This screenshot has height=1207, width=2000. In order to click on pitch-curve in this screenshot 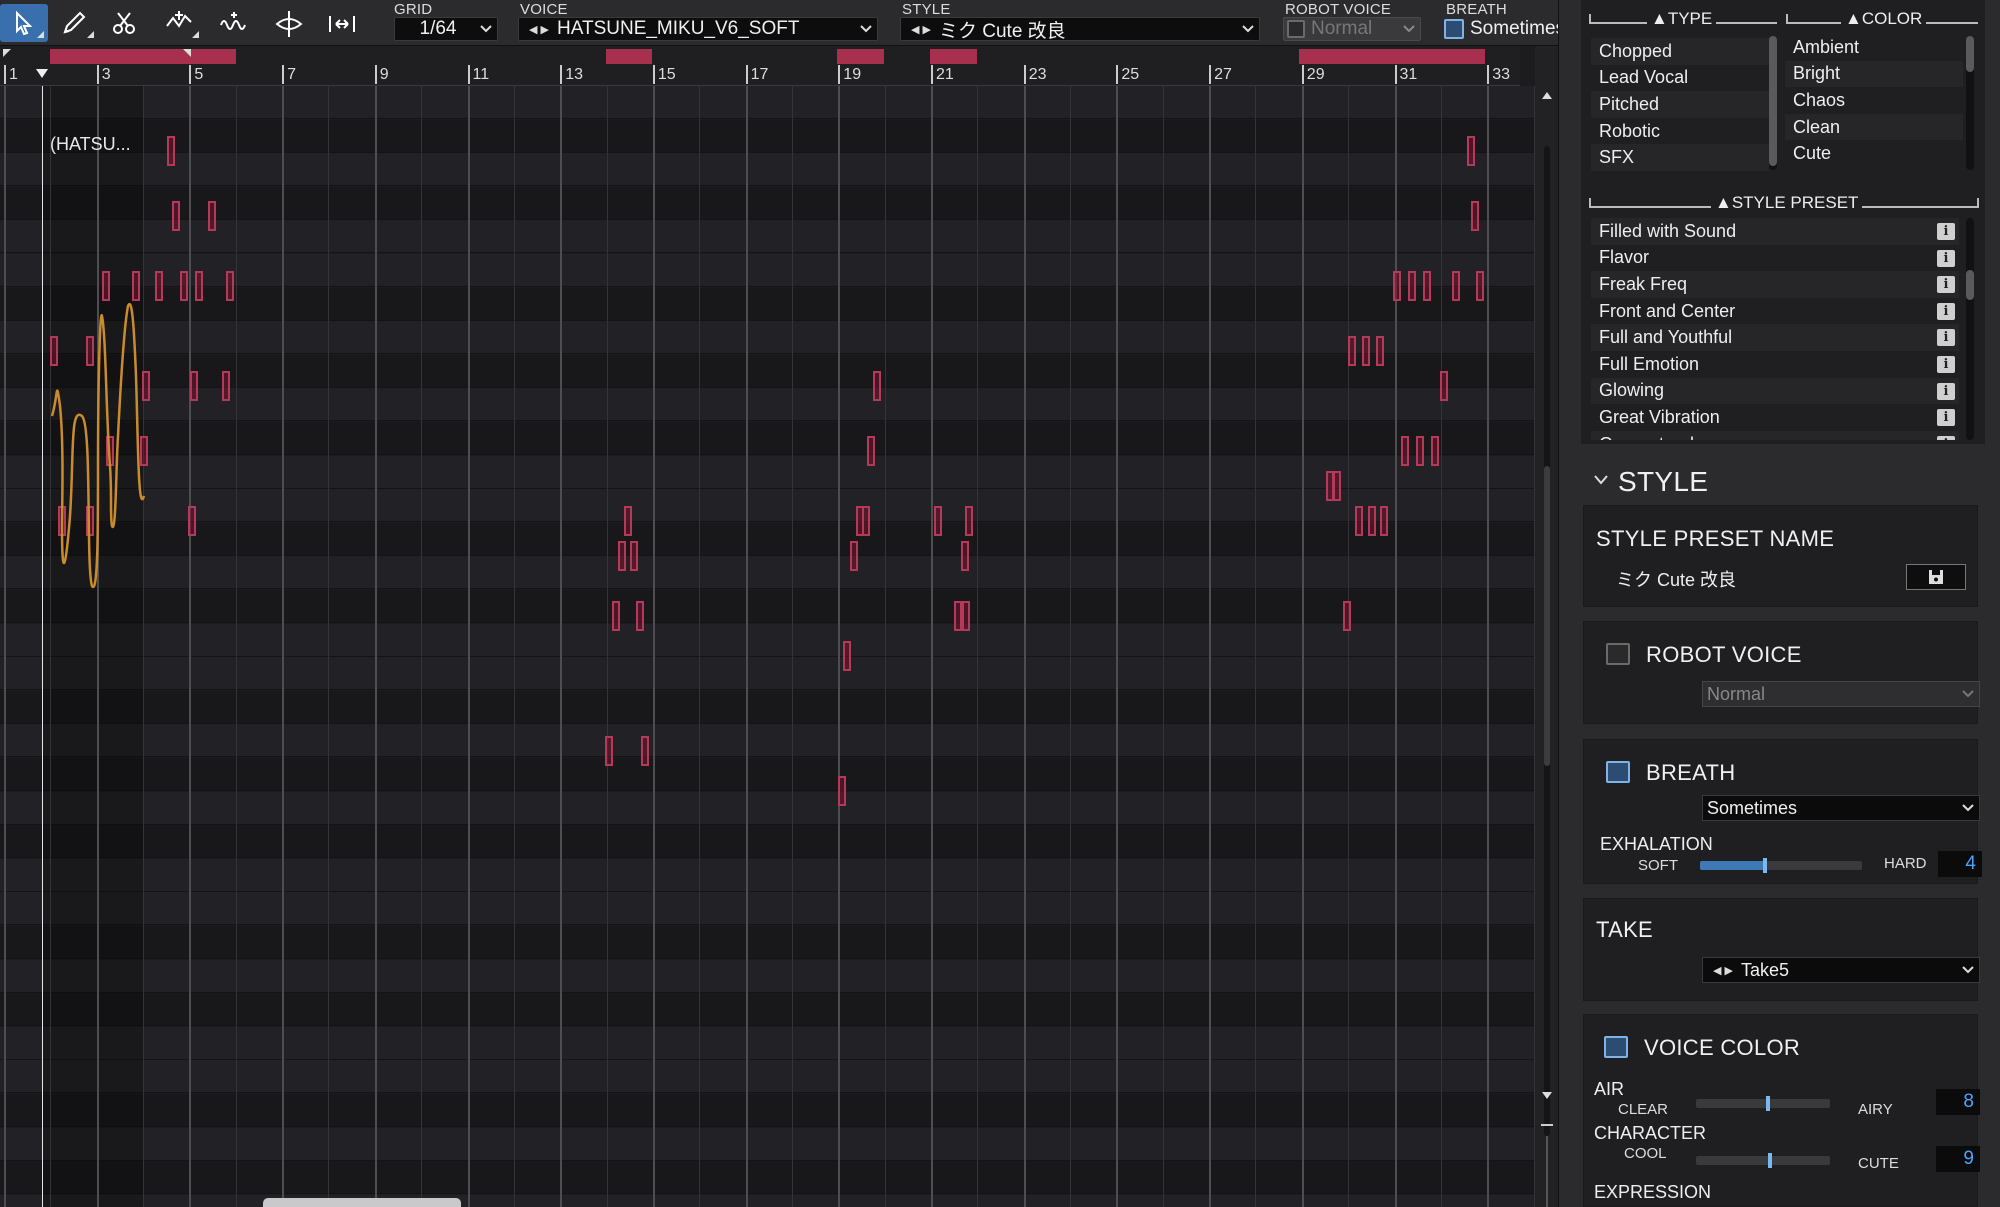, I will do `click(95, 436)`.